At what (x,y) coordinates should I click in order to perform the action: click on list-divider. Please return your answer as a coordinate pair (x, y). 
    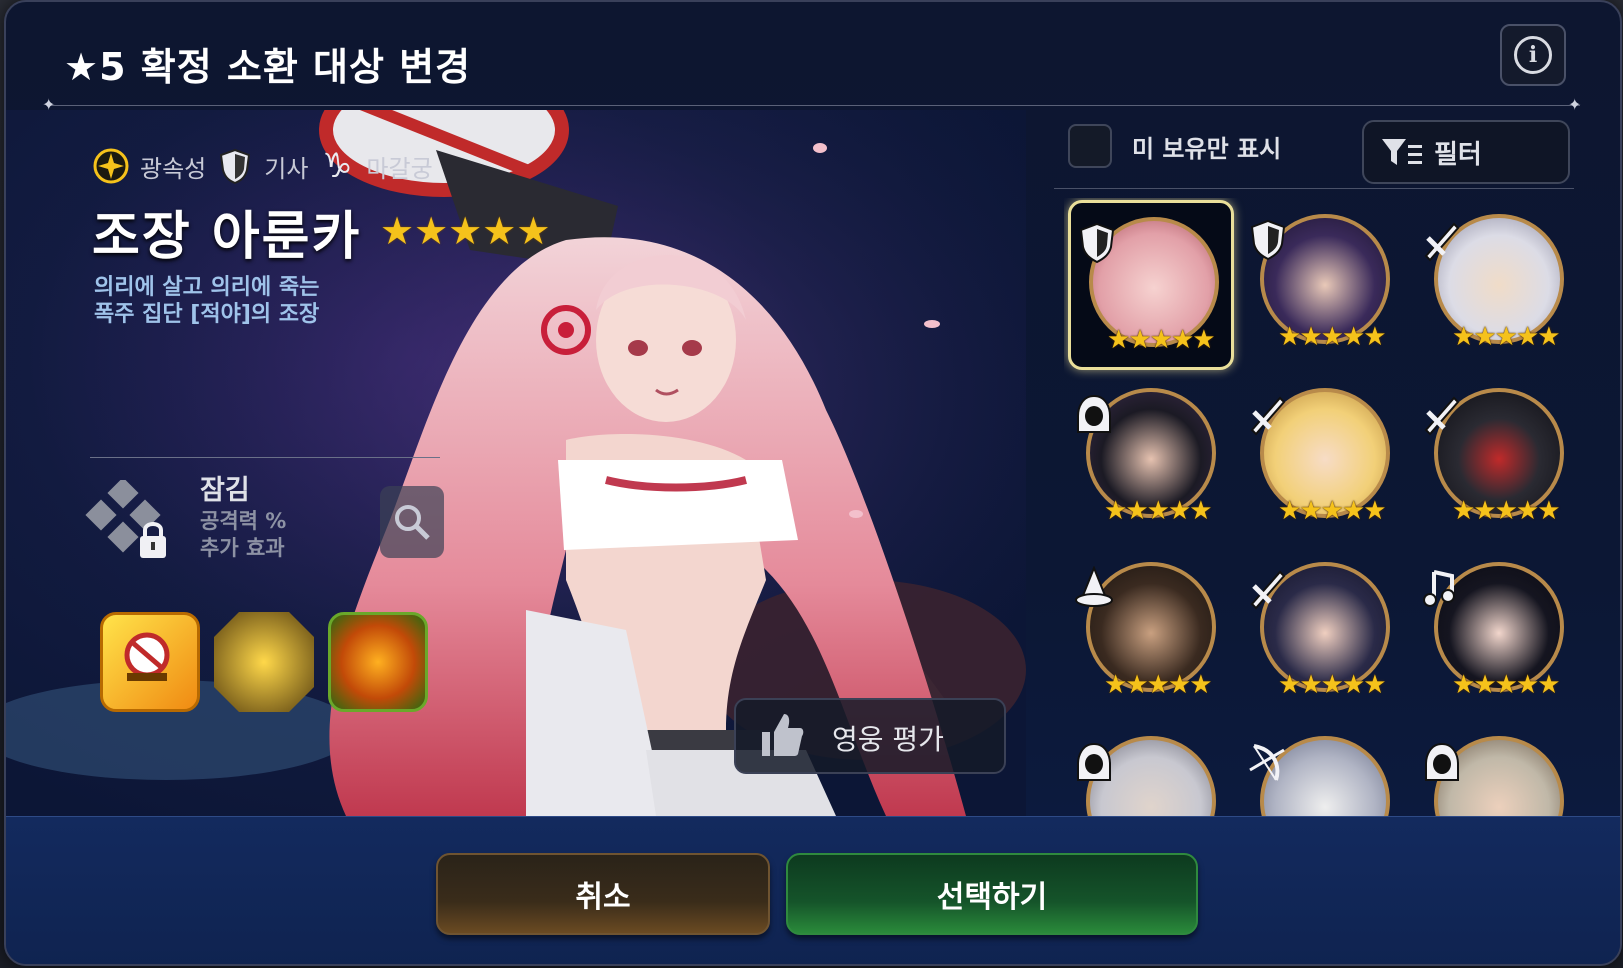
    Looking at the image, I should click on (1314, 188).